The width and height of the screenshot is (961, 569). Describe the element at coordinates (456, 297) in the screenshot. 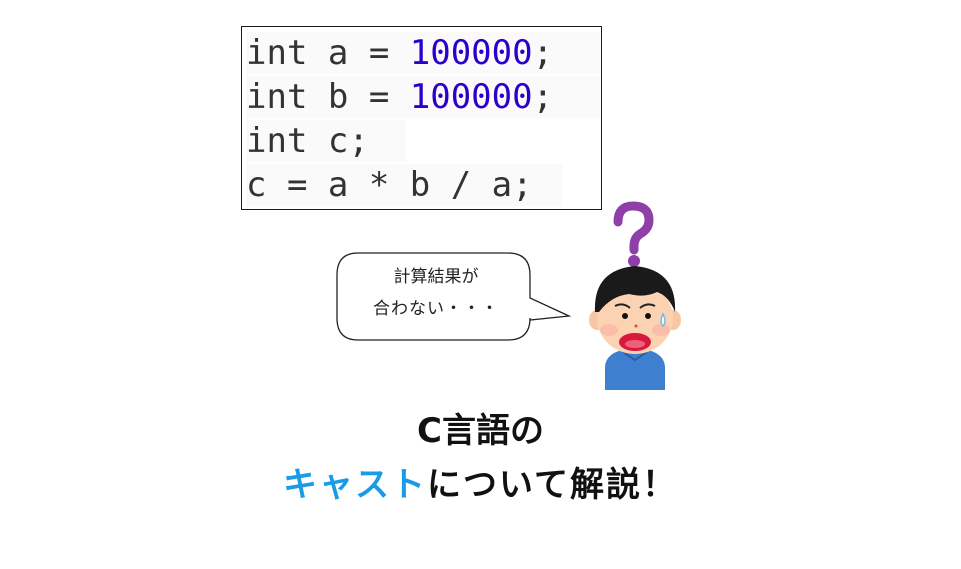

I see `speech-bubble: 計算結果が 合わない・・・` at that location.